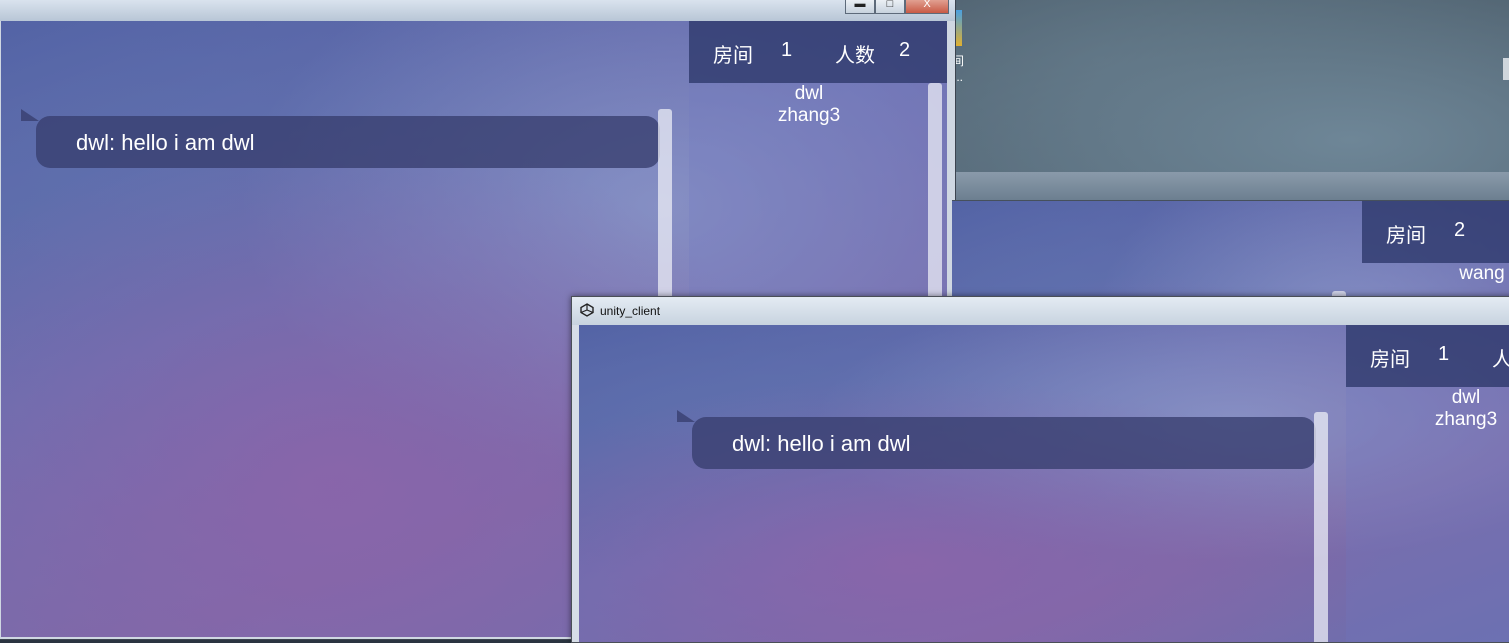 This screenshot has height=643, width=1509. Describe the element at coordinates (927, 7) in the screenshot. I see `close-button: X` at that location.